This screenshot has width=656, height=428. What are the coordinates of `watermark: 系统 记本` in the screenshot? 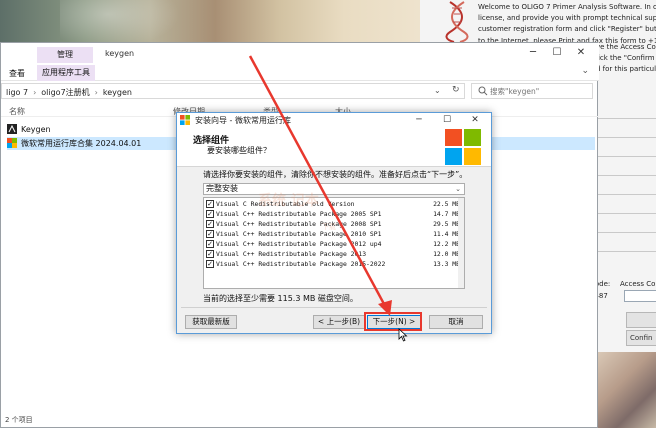 It's located at (288, 201).